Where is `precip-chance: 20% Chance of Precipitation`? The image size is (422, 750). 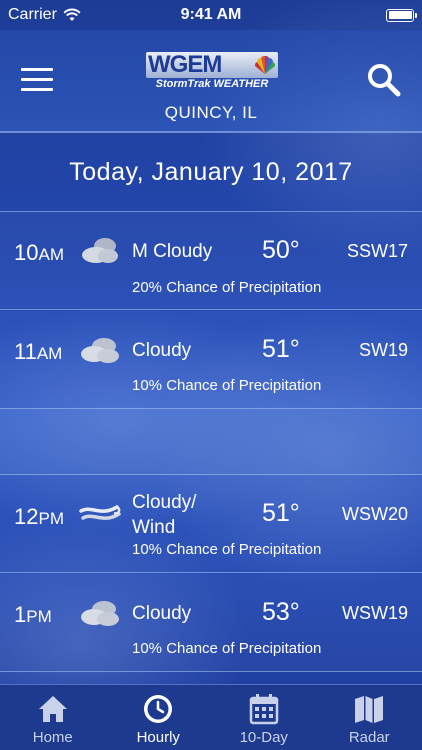 precip-chance: 20% Chance of Precipitation is located at coordinates (227, 287).